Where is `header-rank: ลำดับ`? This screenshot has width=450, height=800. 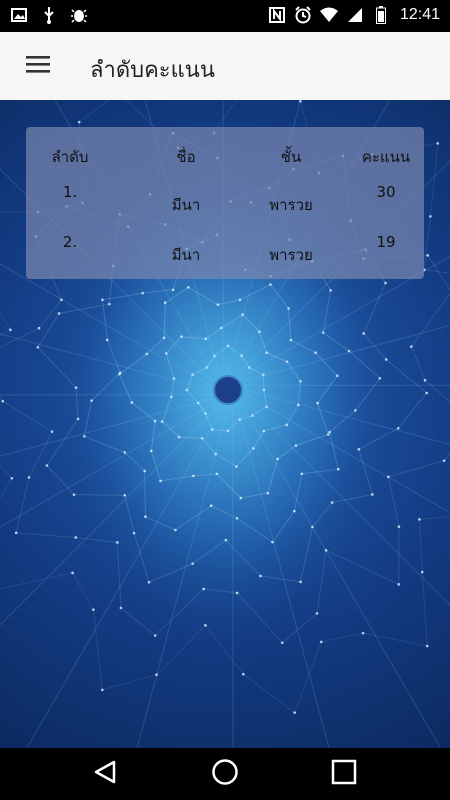
header-rank: ลำดับ is located at coordinates (70, 157).